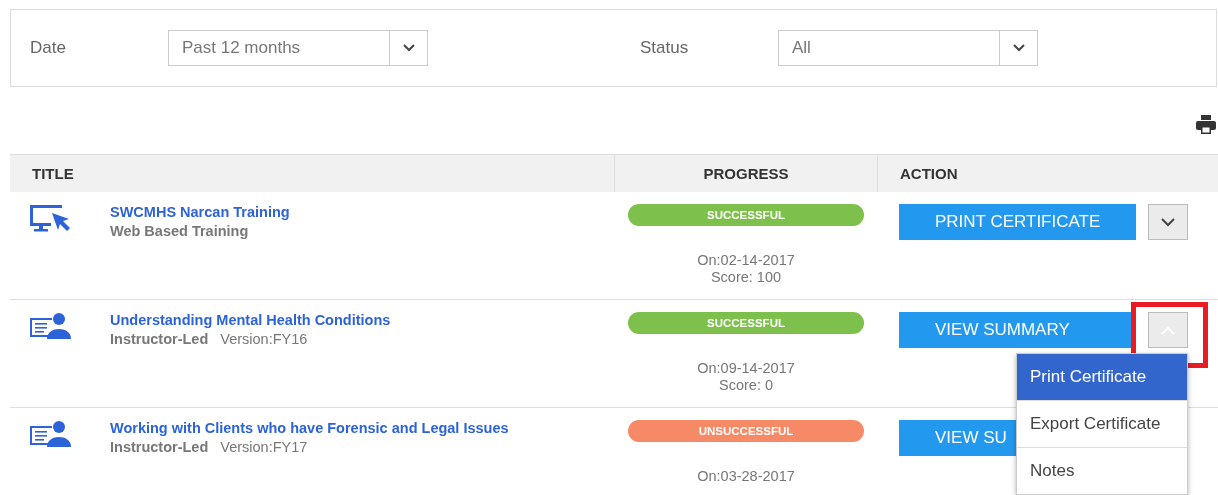  I want to click on course-version: Version:FY17, so click(264, 447).